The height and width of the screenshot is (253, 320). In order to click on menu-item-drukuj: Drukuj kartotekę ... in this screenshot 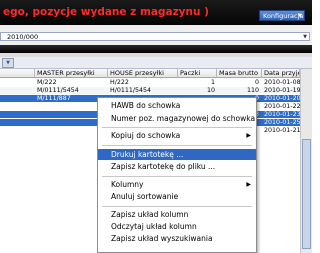, I will do `click(177, 154)`.